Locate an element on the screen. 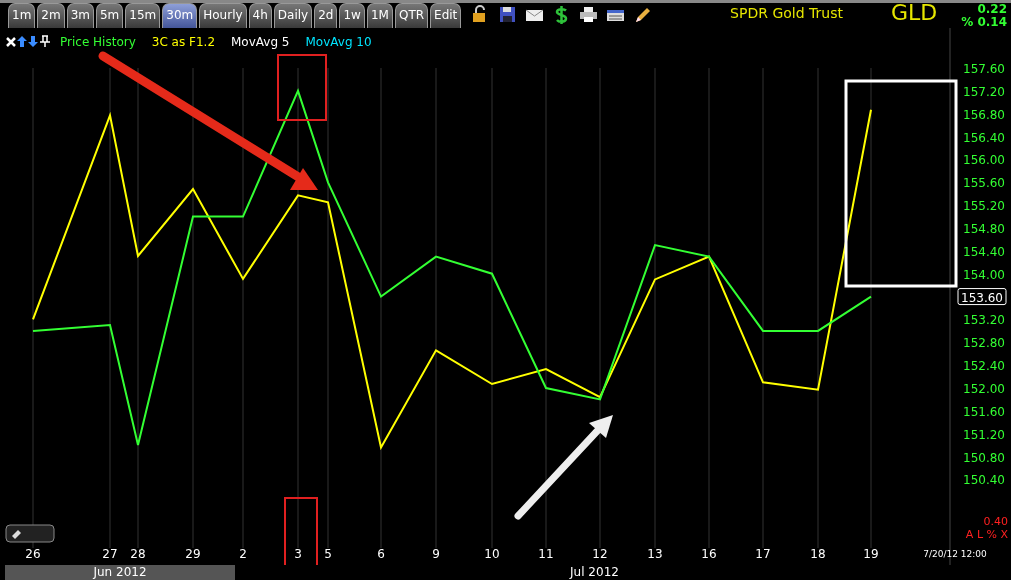 The width and height of the screenshot is (1011, 580). axis-tick-label: 5 is located at coordinates (328, 554).